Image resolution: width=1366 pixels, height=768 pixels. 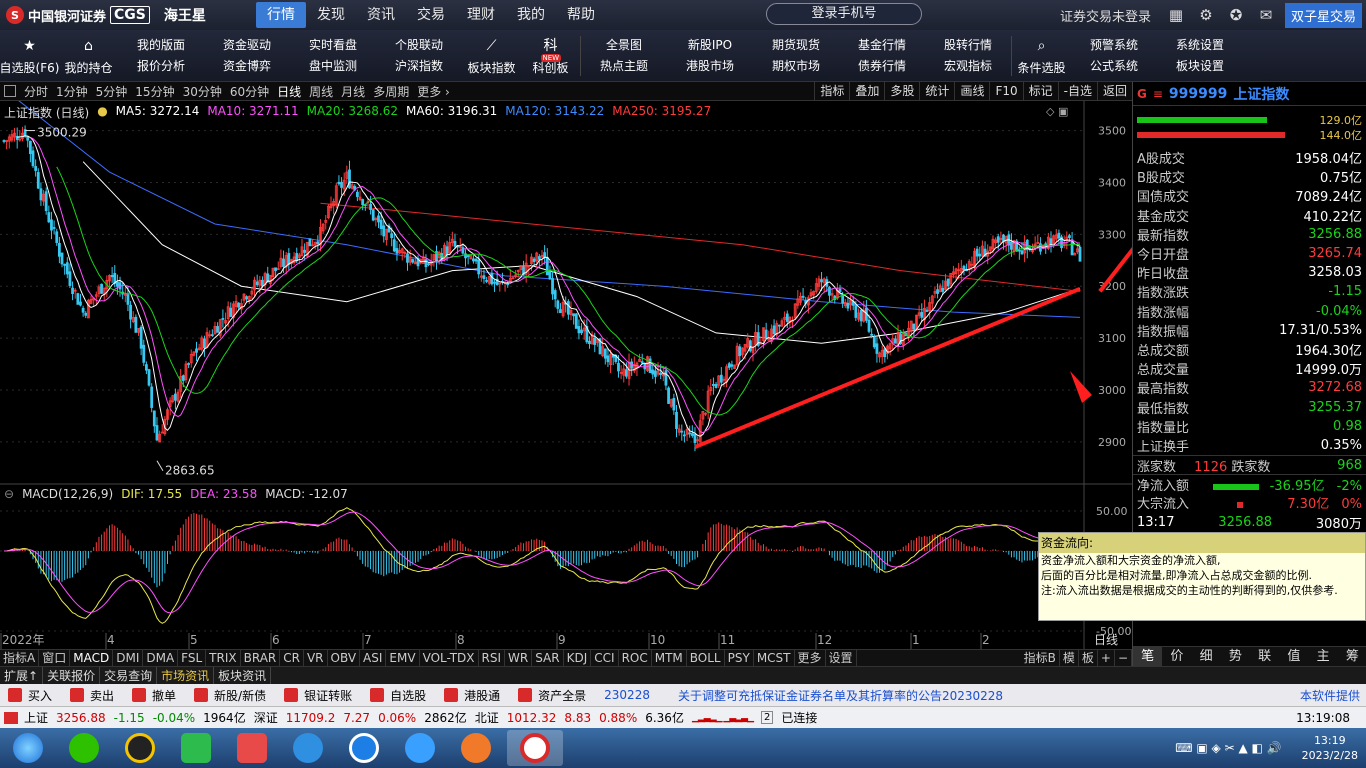 What do you see at coordinates (581, 15) in the screenshot?
I see `menu-item-帮助: 帮助` at bounding box center [581, 15].